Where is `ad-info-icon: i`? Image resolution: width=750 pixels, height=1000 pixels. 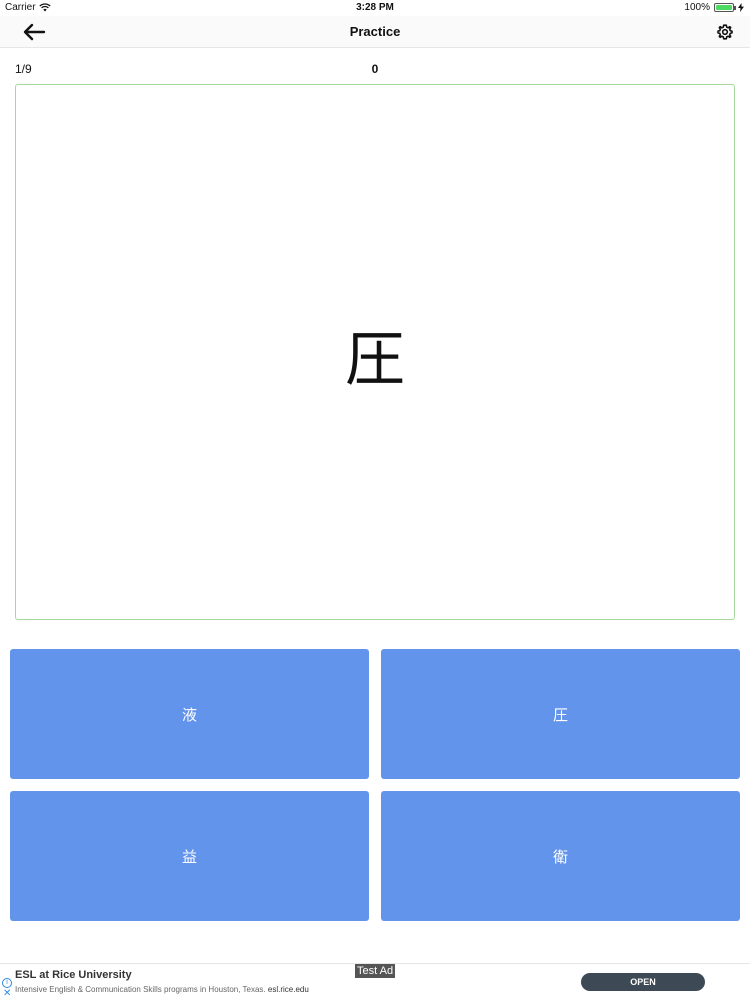 ad-info-icon: i is located at coordinates (7, 983).